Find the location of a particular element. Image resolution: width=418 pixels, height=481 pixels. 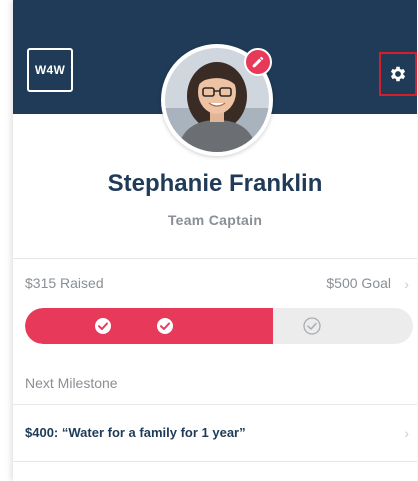

fundraising-progress-bar is located at coordinates (219, 326).